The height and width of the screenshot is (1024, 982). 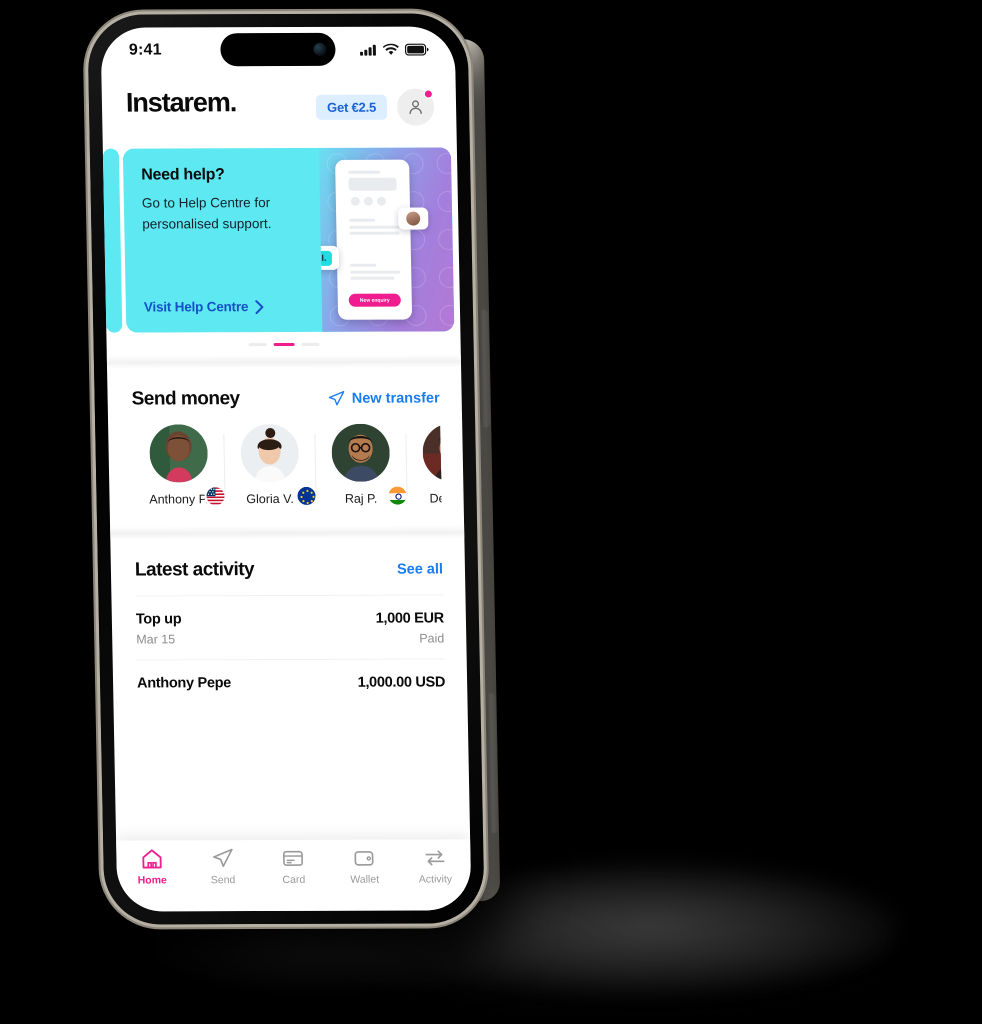 I want to click on status-icons, so click(x=394, y=49).